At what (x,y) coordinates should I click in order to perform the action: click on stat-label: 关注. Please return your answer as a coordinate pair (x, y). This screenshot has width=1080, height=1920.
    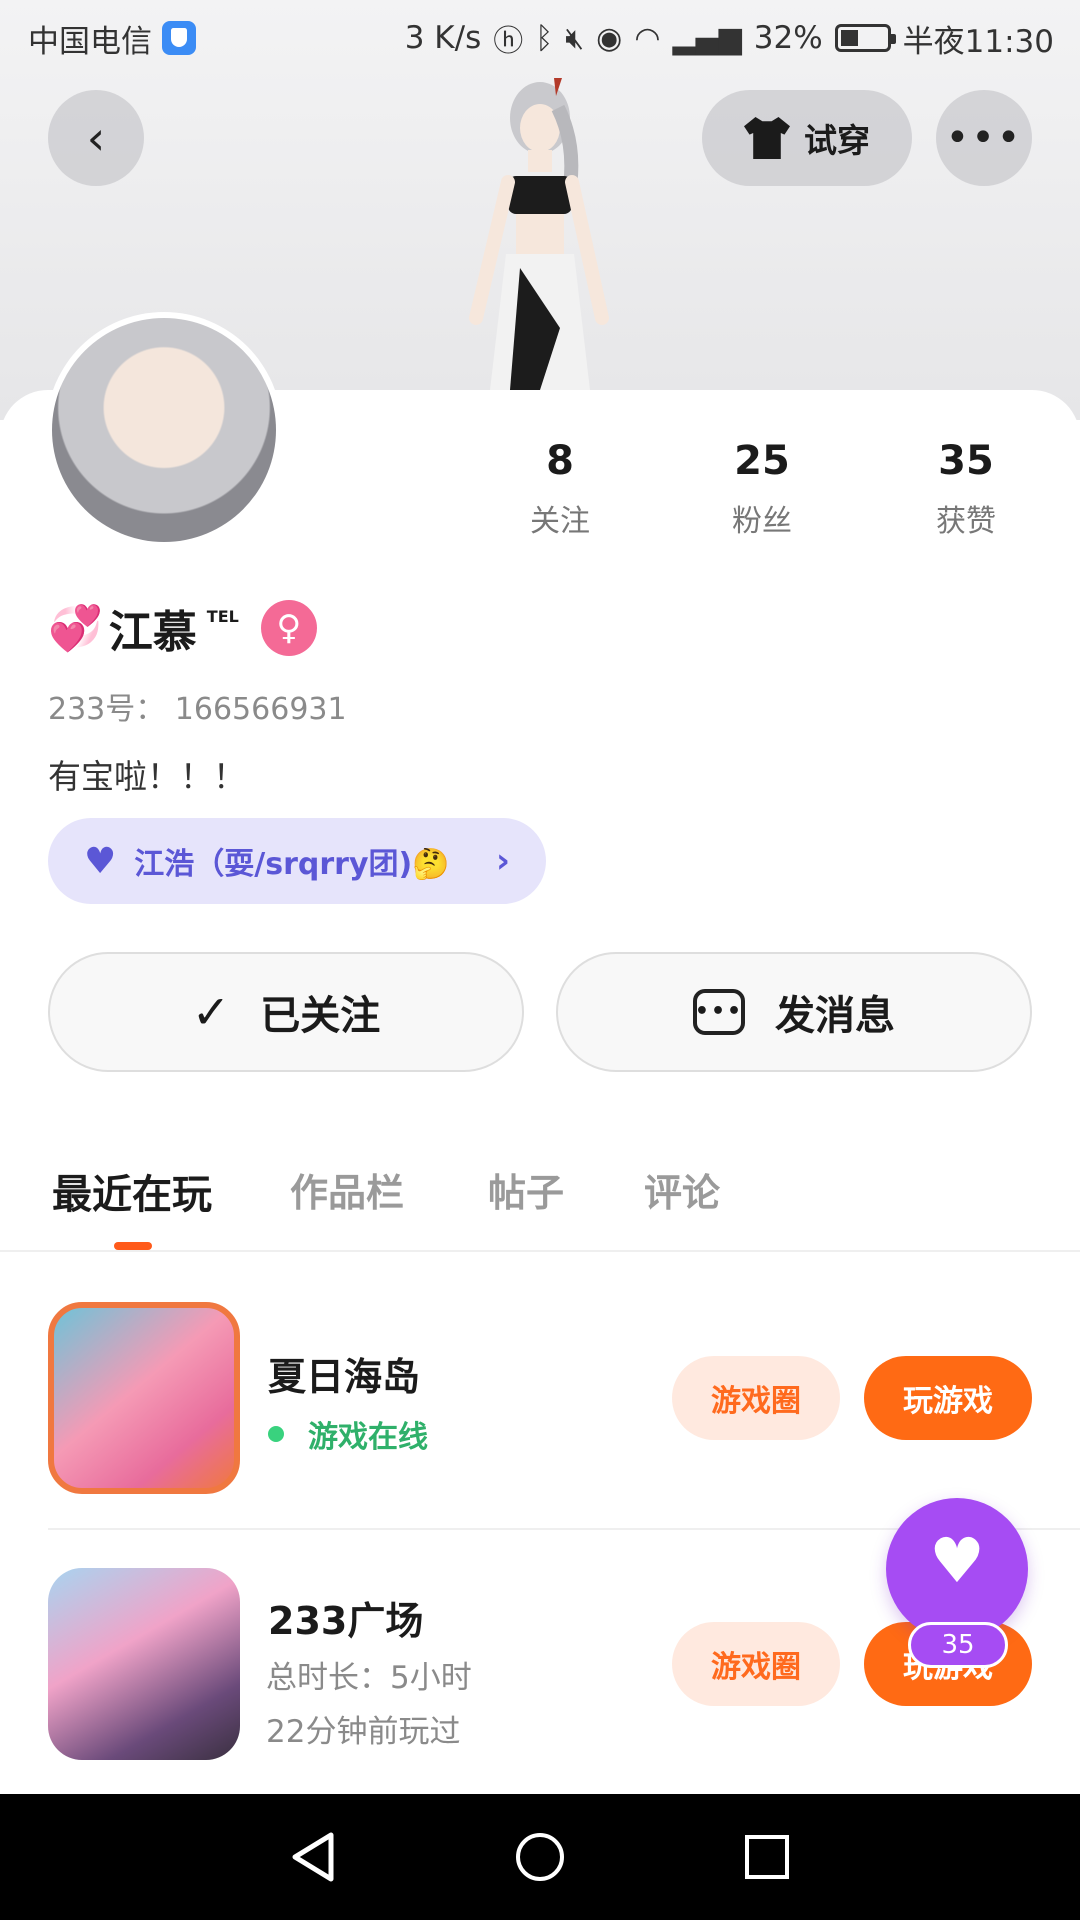
    Looking at the image, I should click on (560, 521).